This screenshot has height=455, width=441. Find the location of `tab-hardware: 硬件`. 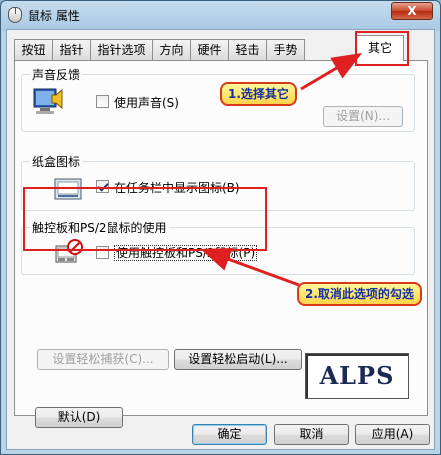

tab-hardware: 硬件 is located at coordinates (209, 49).